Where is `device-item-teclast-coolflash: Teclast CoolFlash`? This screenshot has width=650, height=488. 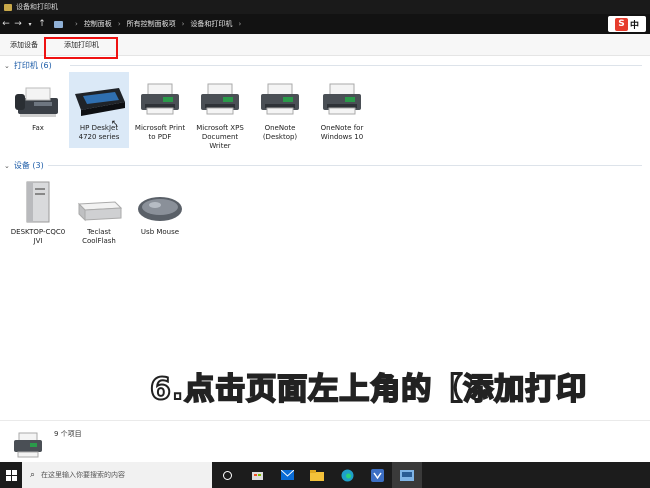 device-item-teclast-coolflash: Teclast CoolFlash is located at coordinates (99, 212).